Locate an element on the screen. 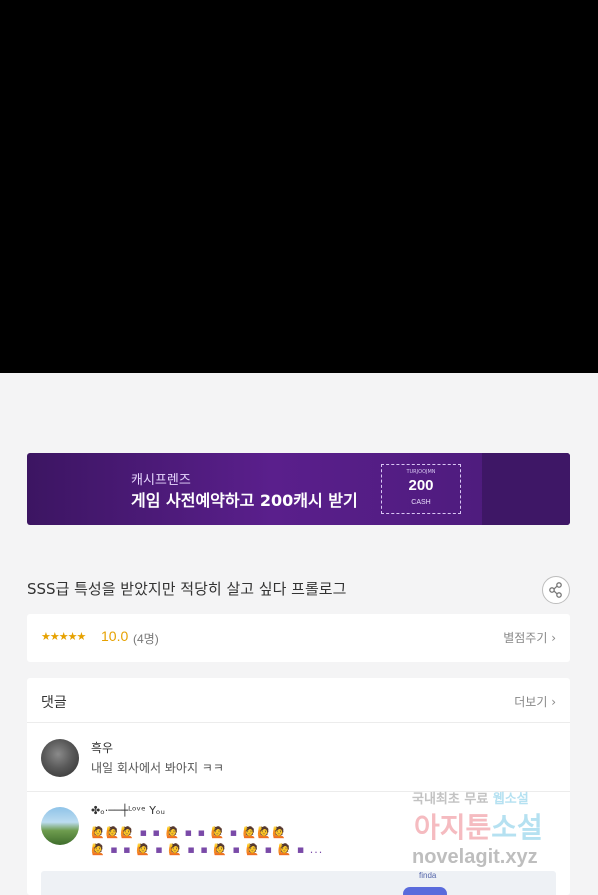 The image size is (598, 895). watermark: 국내최초 무료 웹소설 아지툰소설 novelagit.xyz is located at coordinates (494, 836).